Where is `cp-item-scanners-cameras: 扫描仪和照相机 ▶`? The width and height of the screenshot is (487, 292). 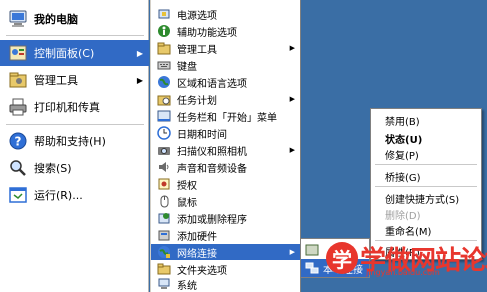
cp-item-scanners-cameras: 扫描仪和照相机 ▶ is located at coordinates (226, 150).